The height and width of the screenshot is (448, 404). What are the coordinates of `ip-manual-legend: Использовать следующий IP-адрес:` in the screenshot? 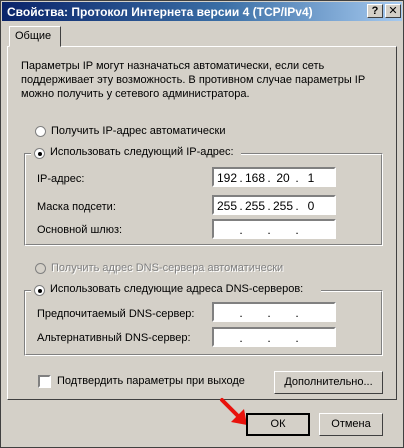 It's located at (136, 153).